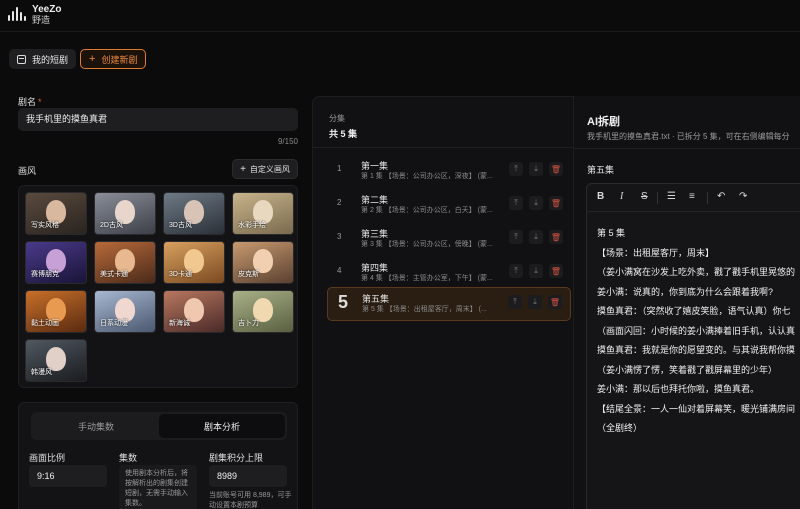 This screenshot has width=800, height=509. Describe the element at coordinates (657, 198) in the screenshot. I see `toolbar-divider` at that location.